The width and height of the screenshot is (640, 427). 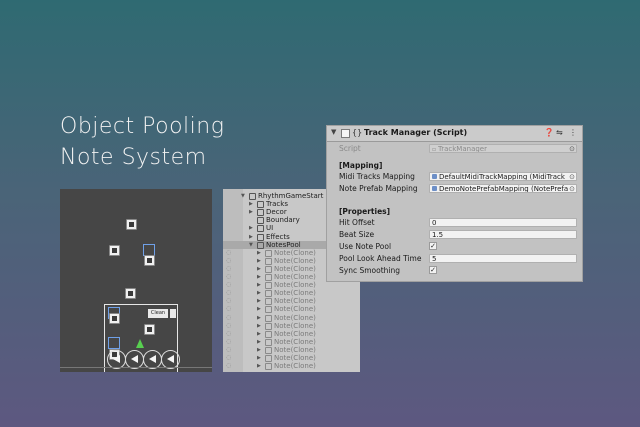 I want to click on help-icon: ❓, so click(x=549, y=132).